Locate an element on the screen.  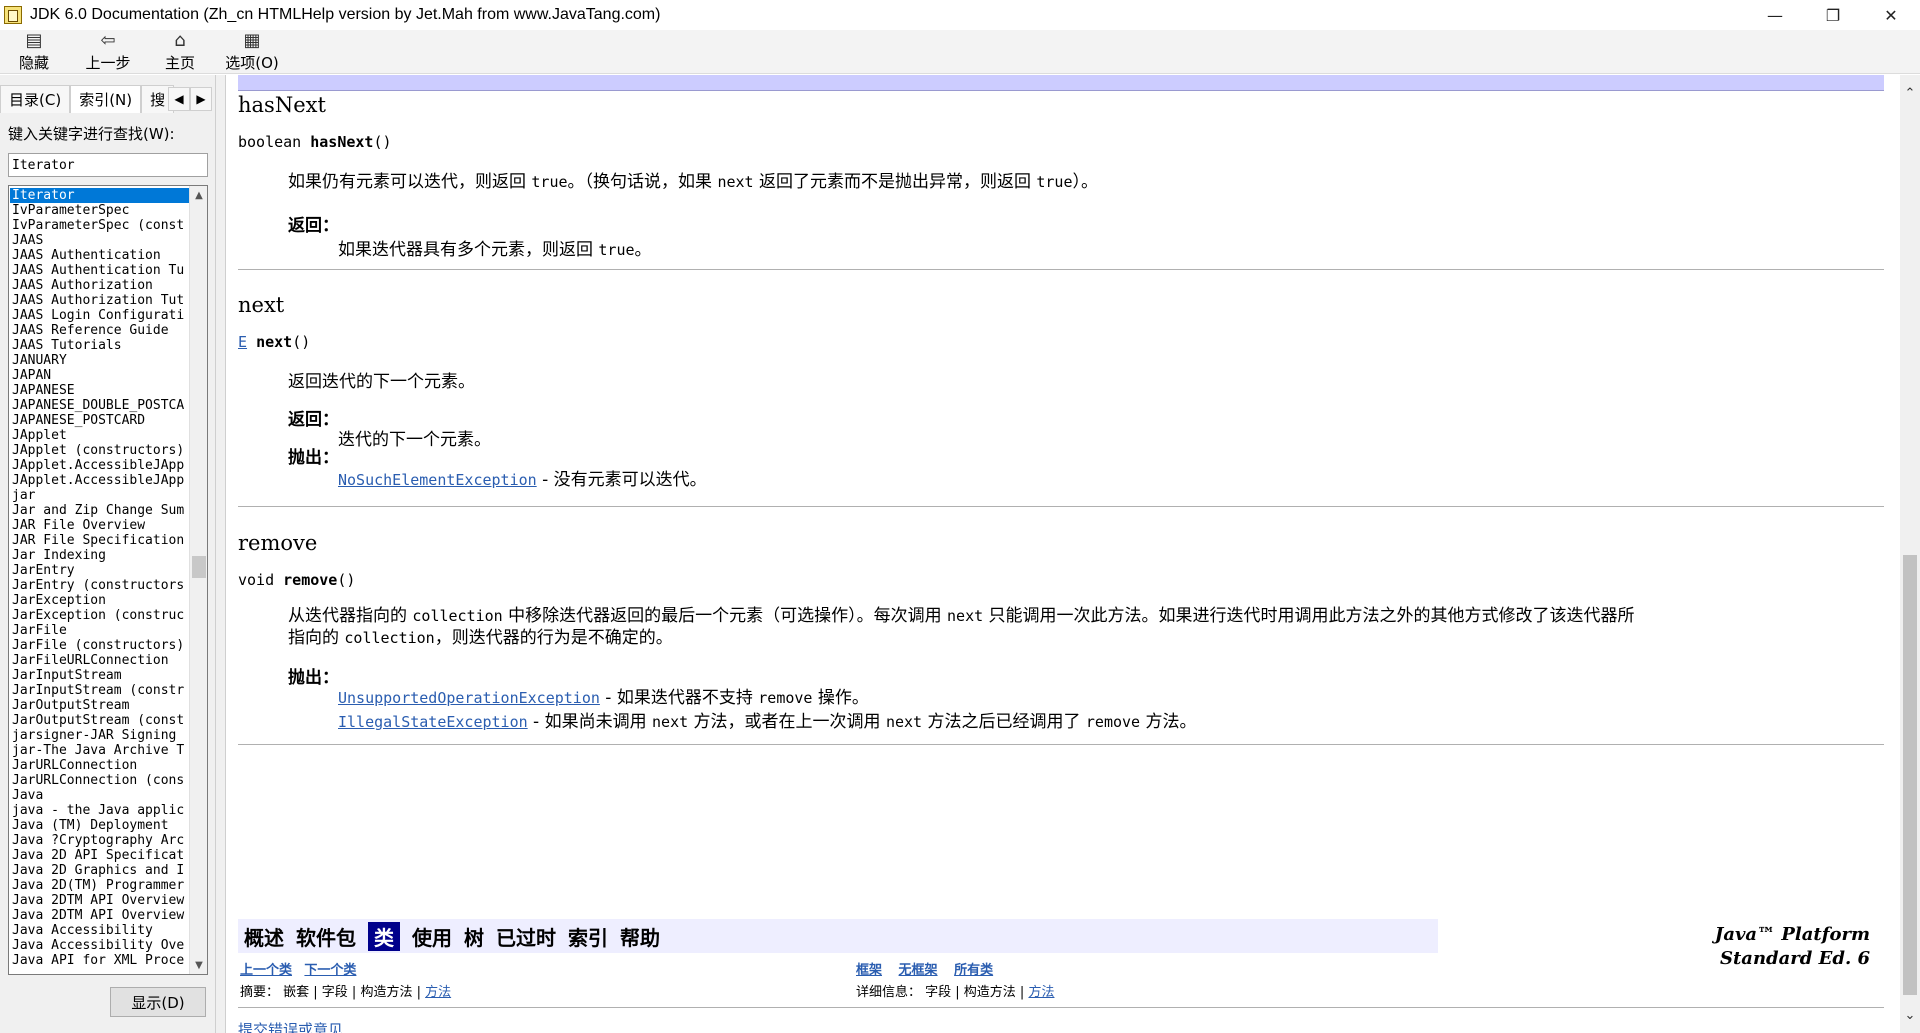
index-list-item: Java Accessibility Ove is located at coordinates (100, 945).